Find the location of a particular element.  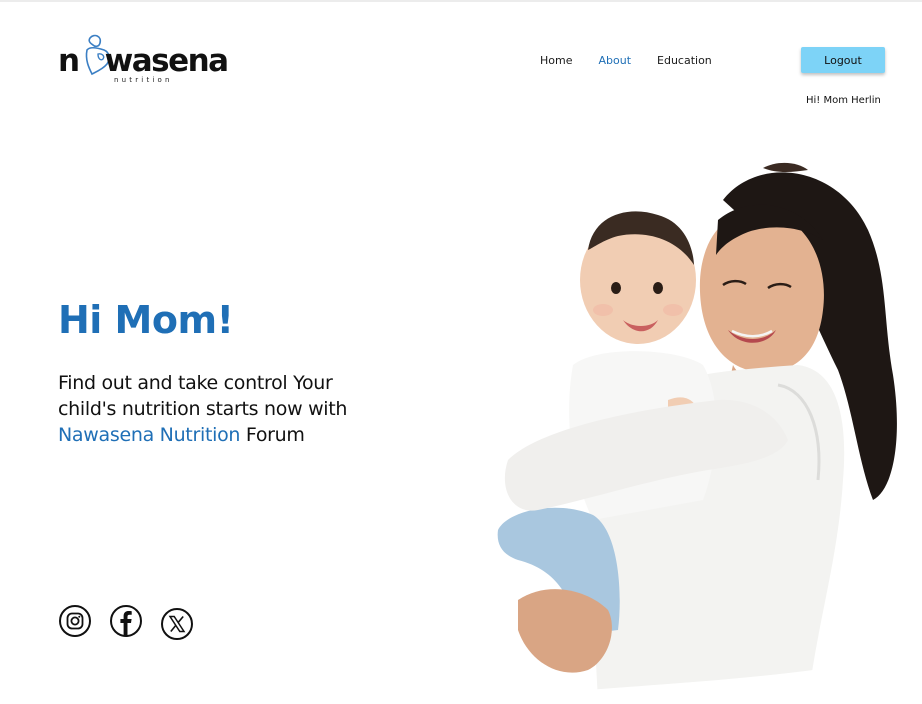

nawasena-logo: n wasena nutrition is located at coordinates (151, 60).